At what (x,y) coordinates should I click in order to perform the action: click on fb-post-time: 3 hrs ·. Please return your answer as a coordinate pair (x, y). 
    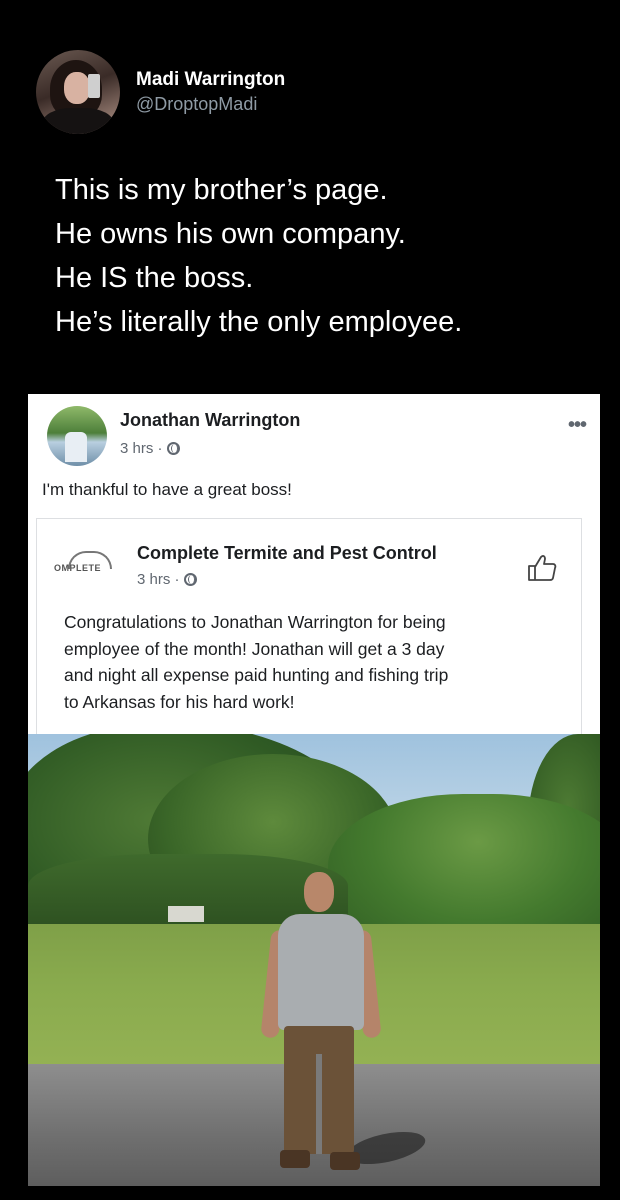
    Looking at the image, I should click on (141, 448).